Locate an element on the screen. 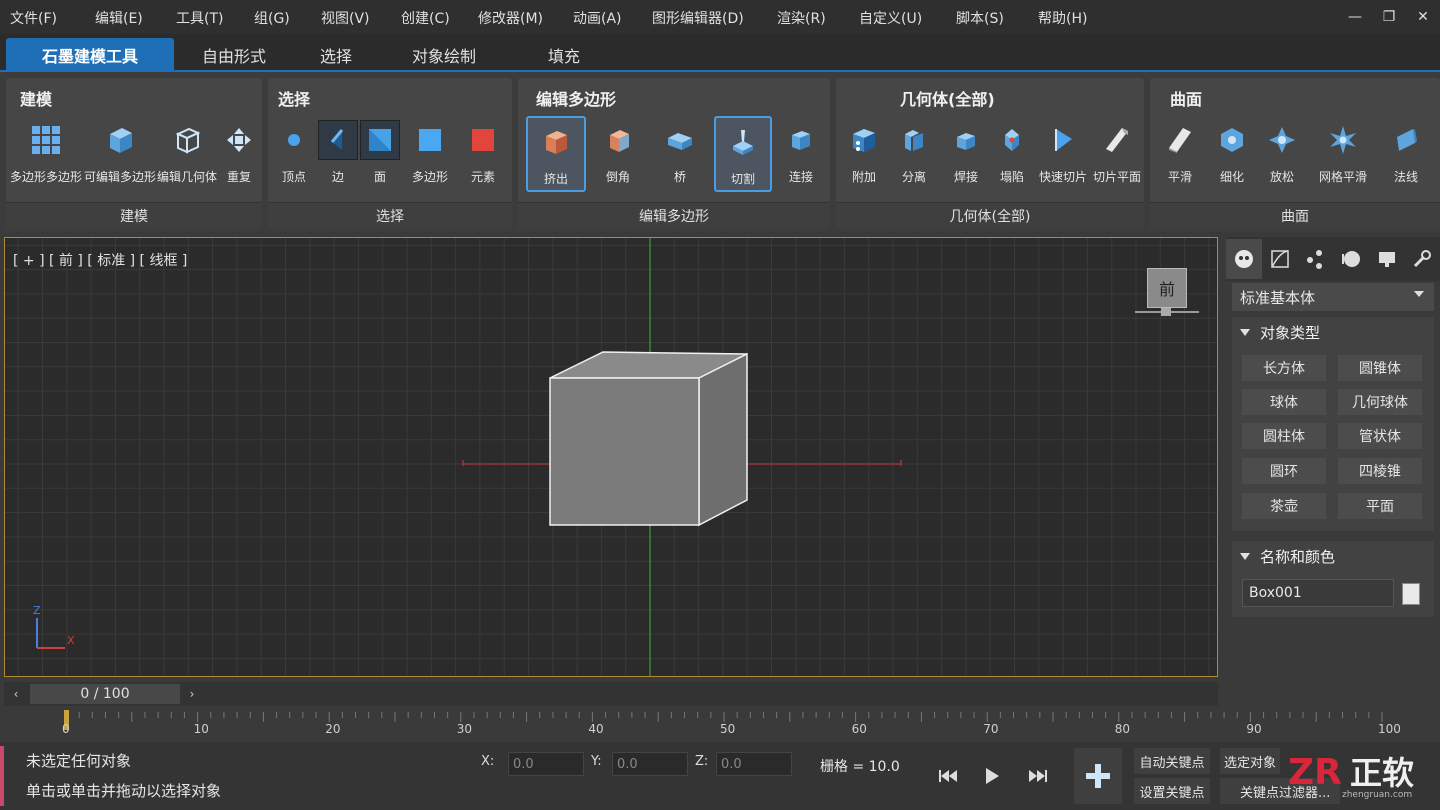 This screenshot has width=1440, height=810. tab-freeform: 自由形式 is located at coordinates (234, 55).